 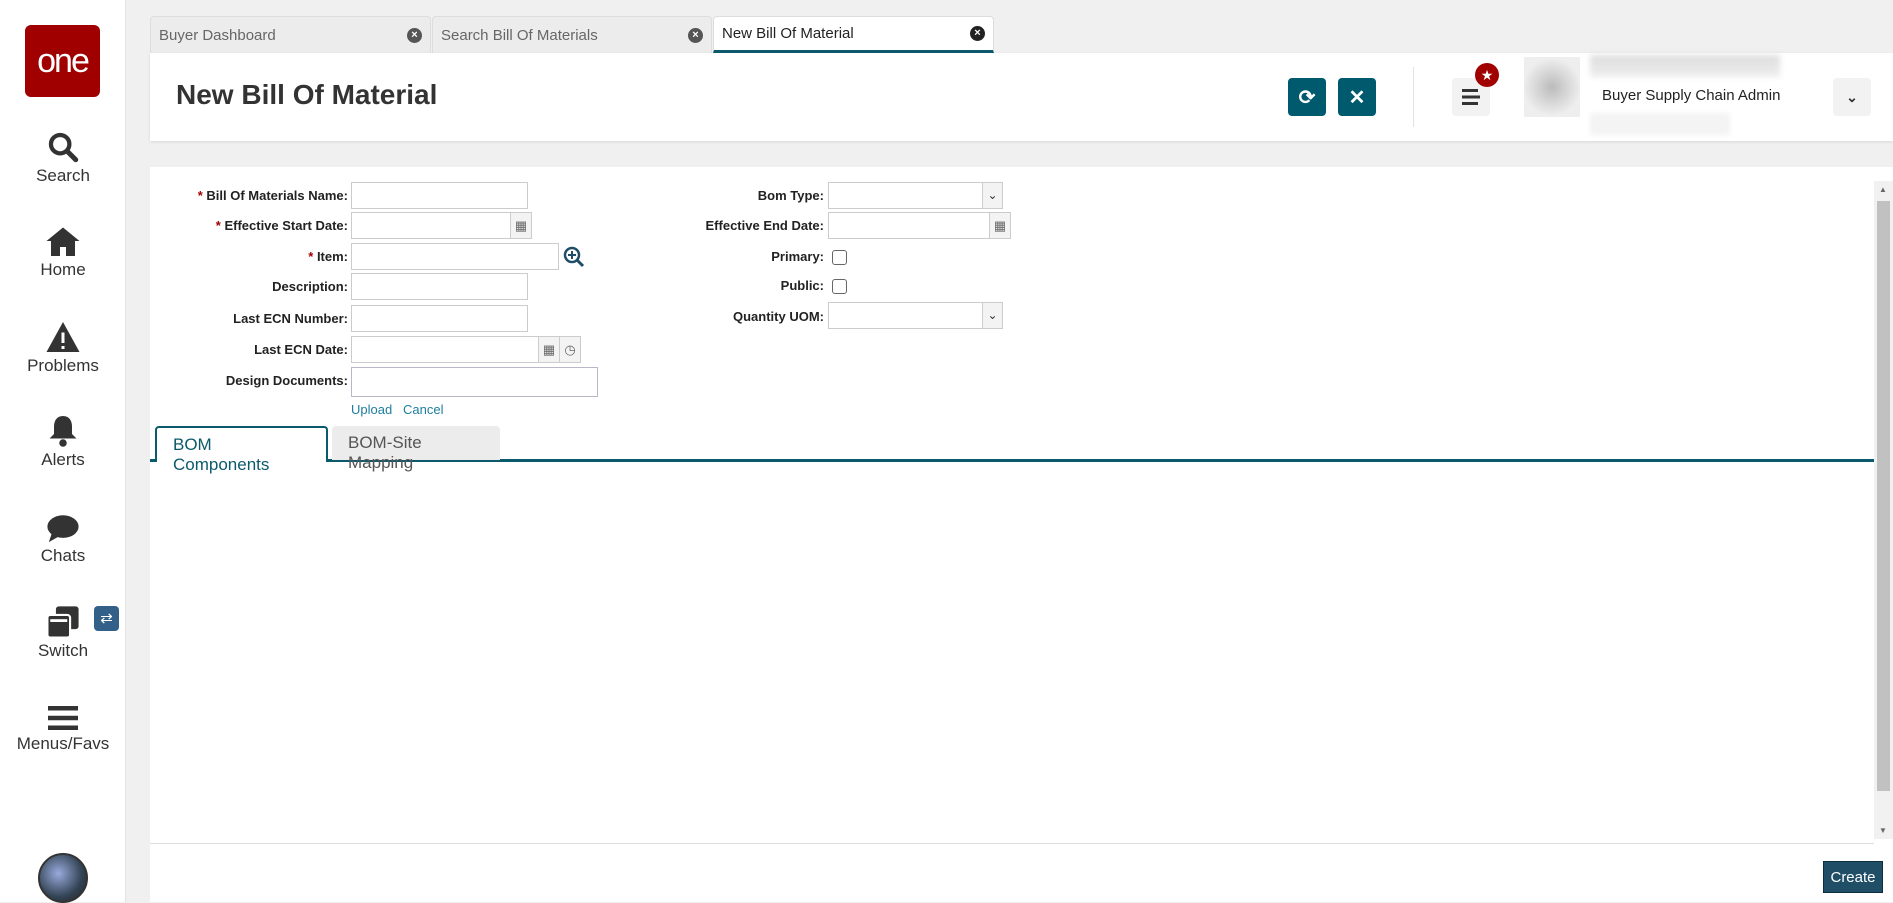 What do you see at coordinates (63, 650) in the screenshot?
I see `sidebar-item-label: Switch` at bounding box center [63, 650].